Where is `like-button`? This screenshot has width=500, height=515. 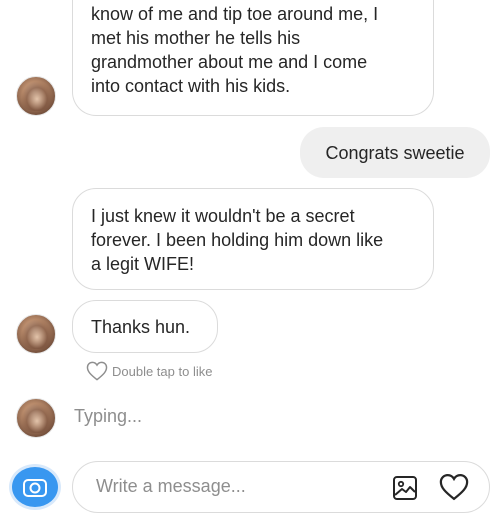 like-button is located at coordinates (454, 487).